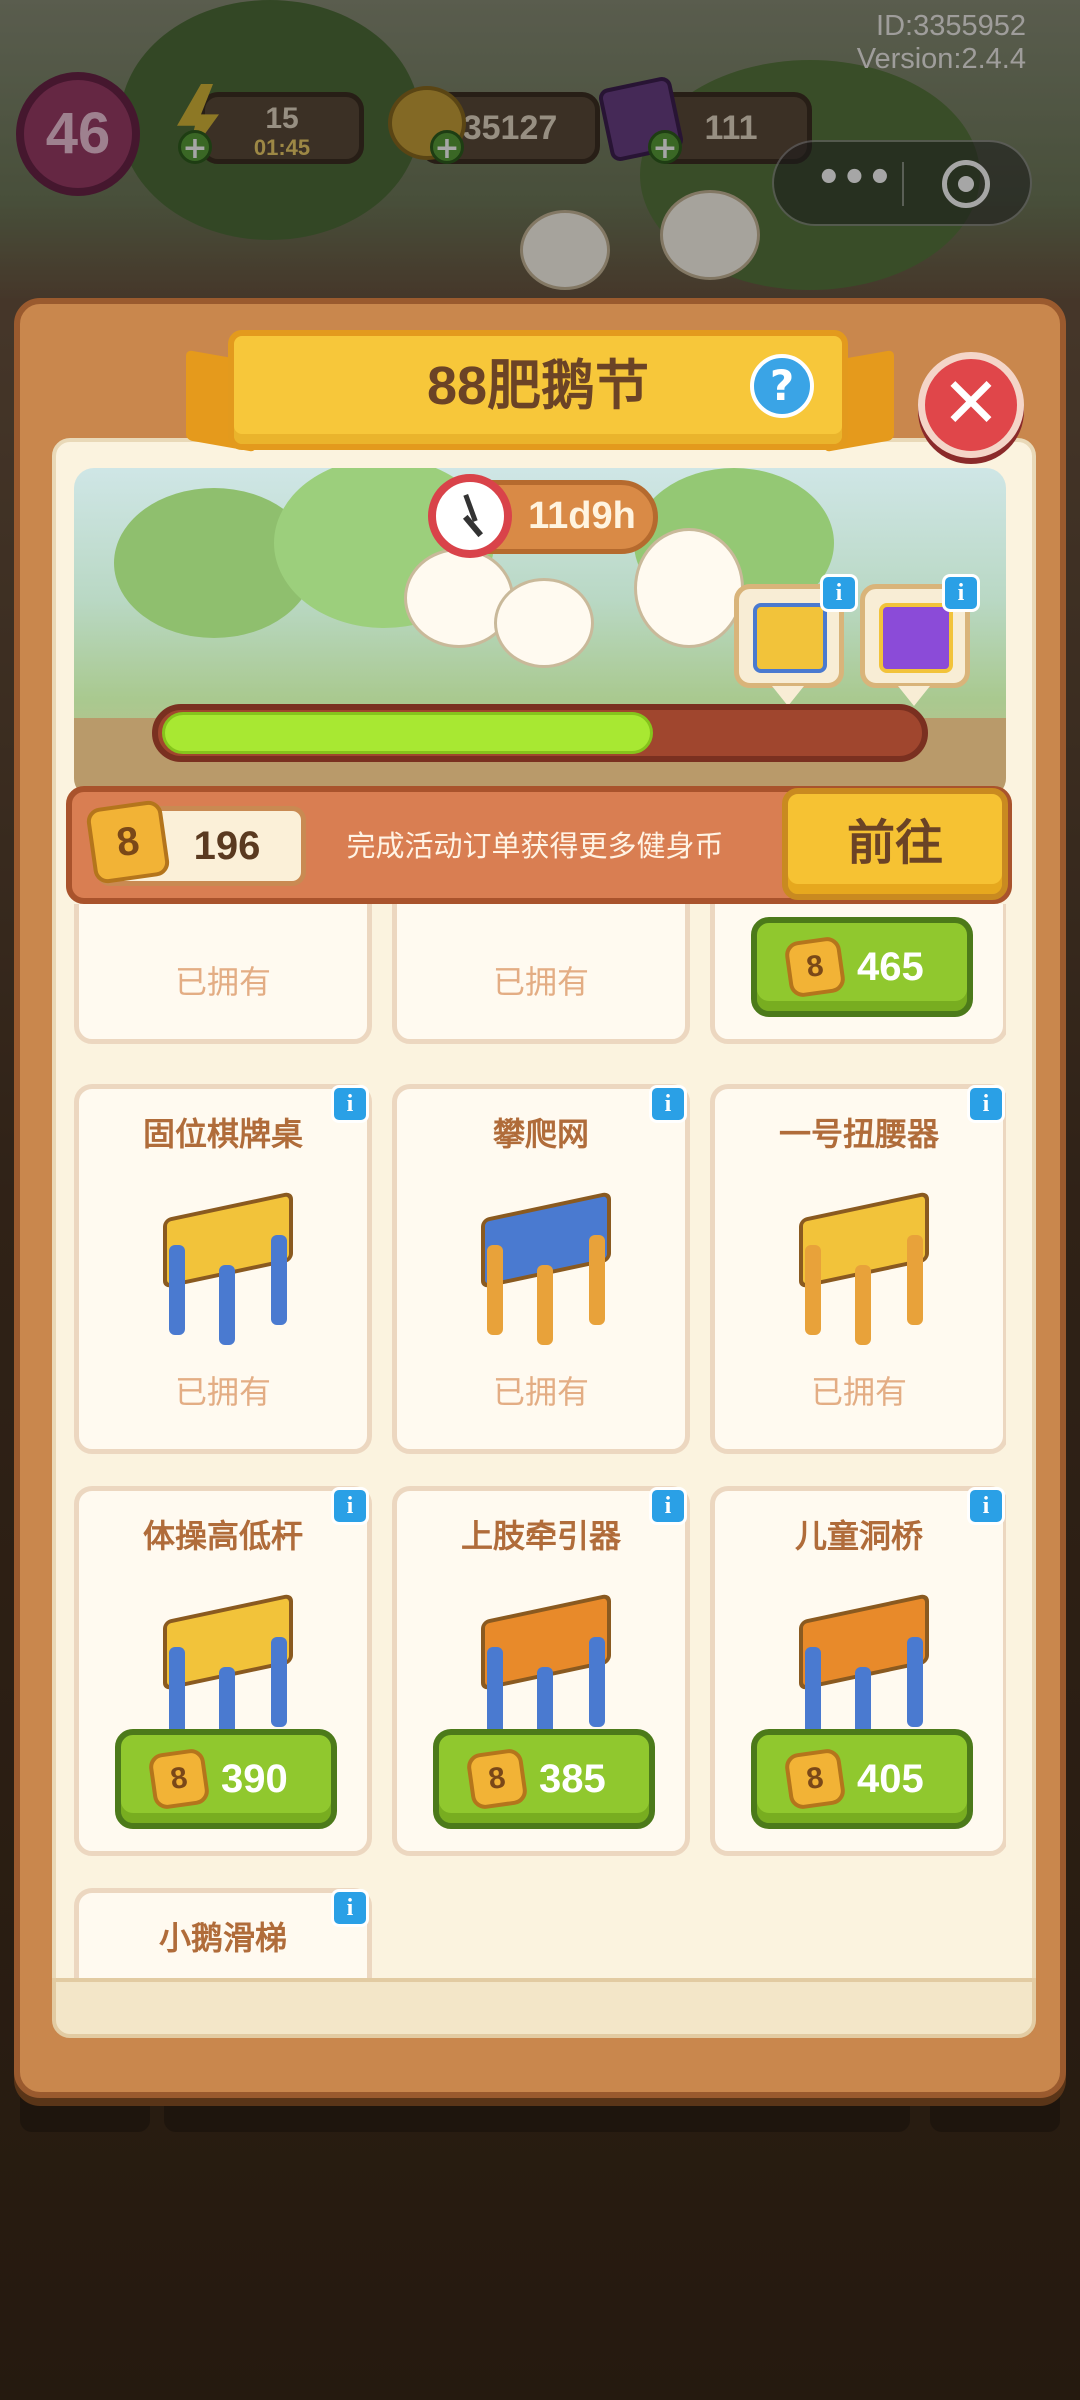 Image resolution: width=1080 pixels, height=2400 pixels. Describe the element at coordinates (535, 846) in the screenshot. I see `fitness-coin-hint: 完成活动订单获得更多健身币` at that location.